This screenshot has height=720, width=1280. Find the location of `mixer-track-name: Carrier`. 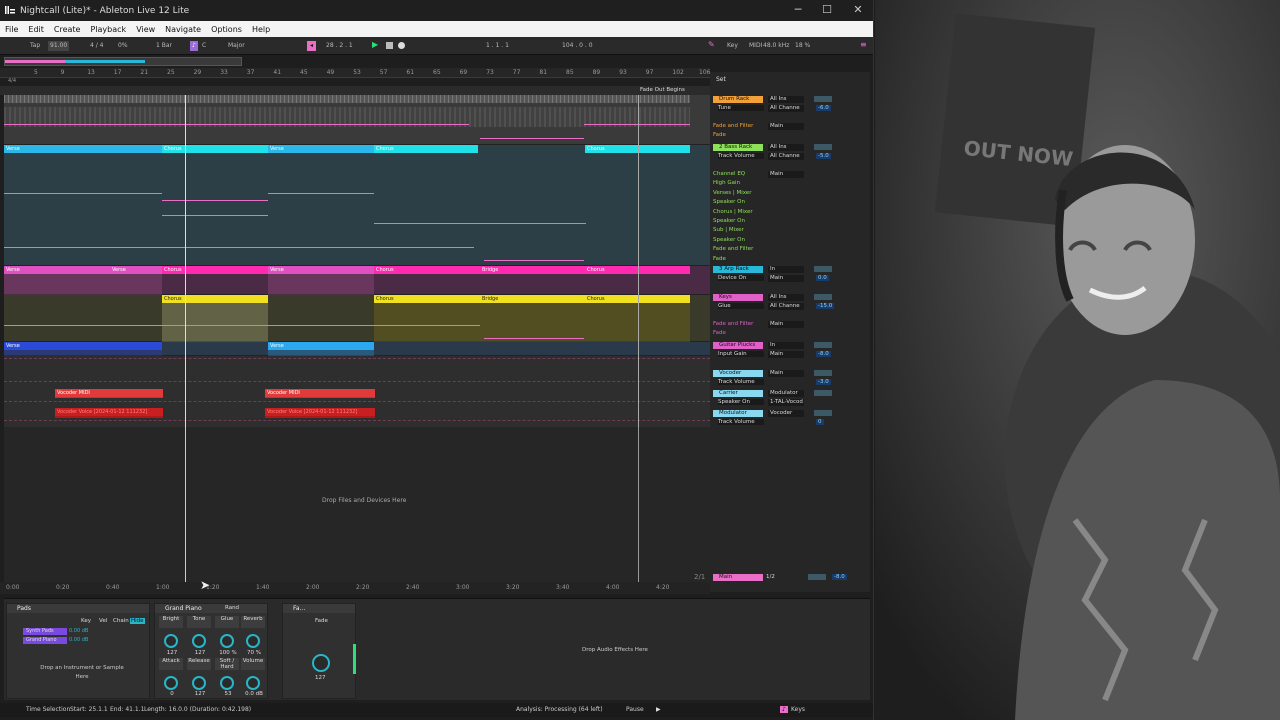

mixer-track-name: Carrier is located at coordinates (738, 393).